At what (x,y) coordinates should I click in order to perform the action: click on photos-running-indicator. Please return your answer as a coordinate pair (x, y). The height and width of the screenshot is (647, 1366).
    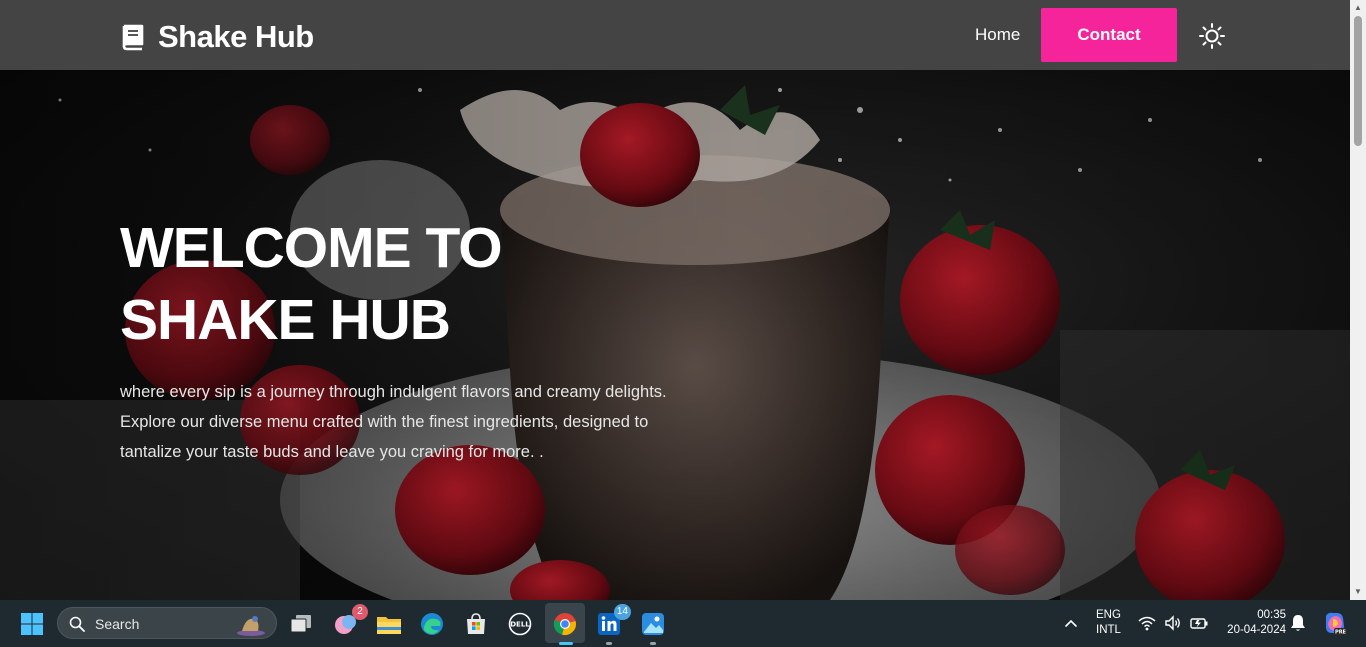
    Looking at the image, I should click on (653, 643).